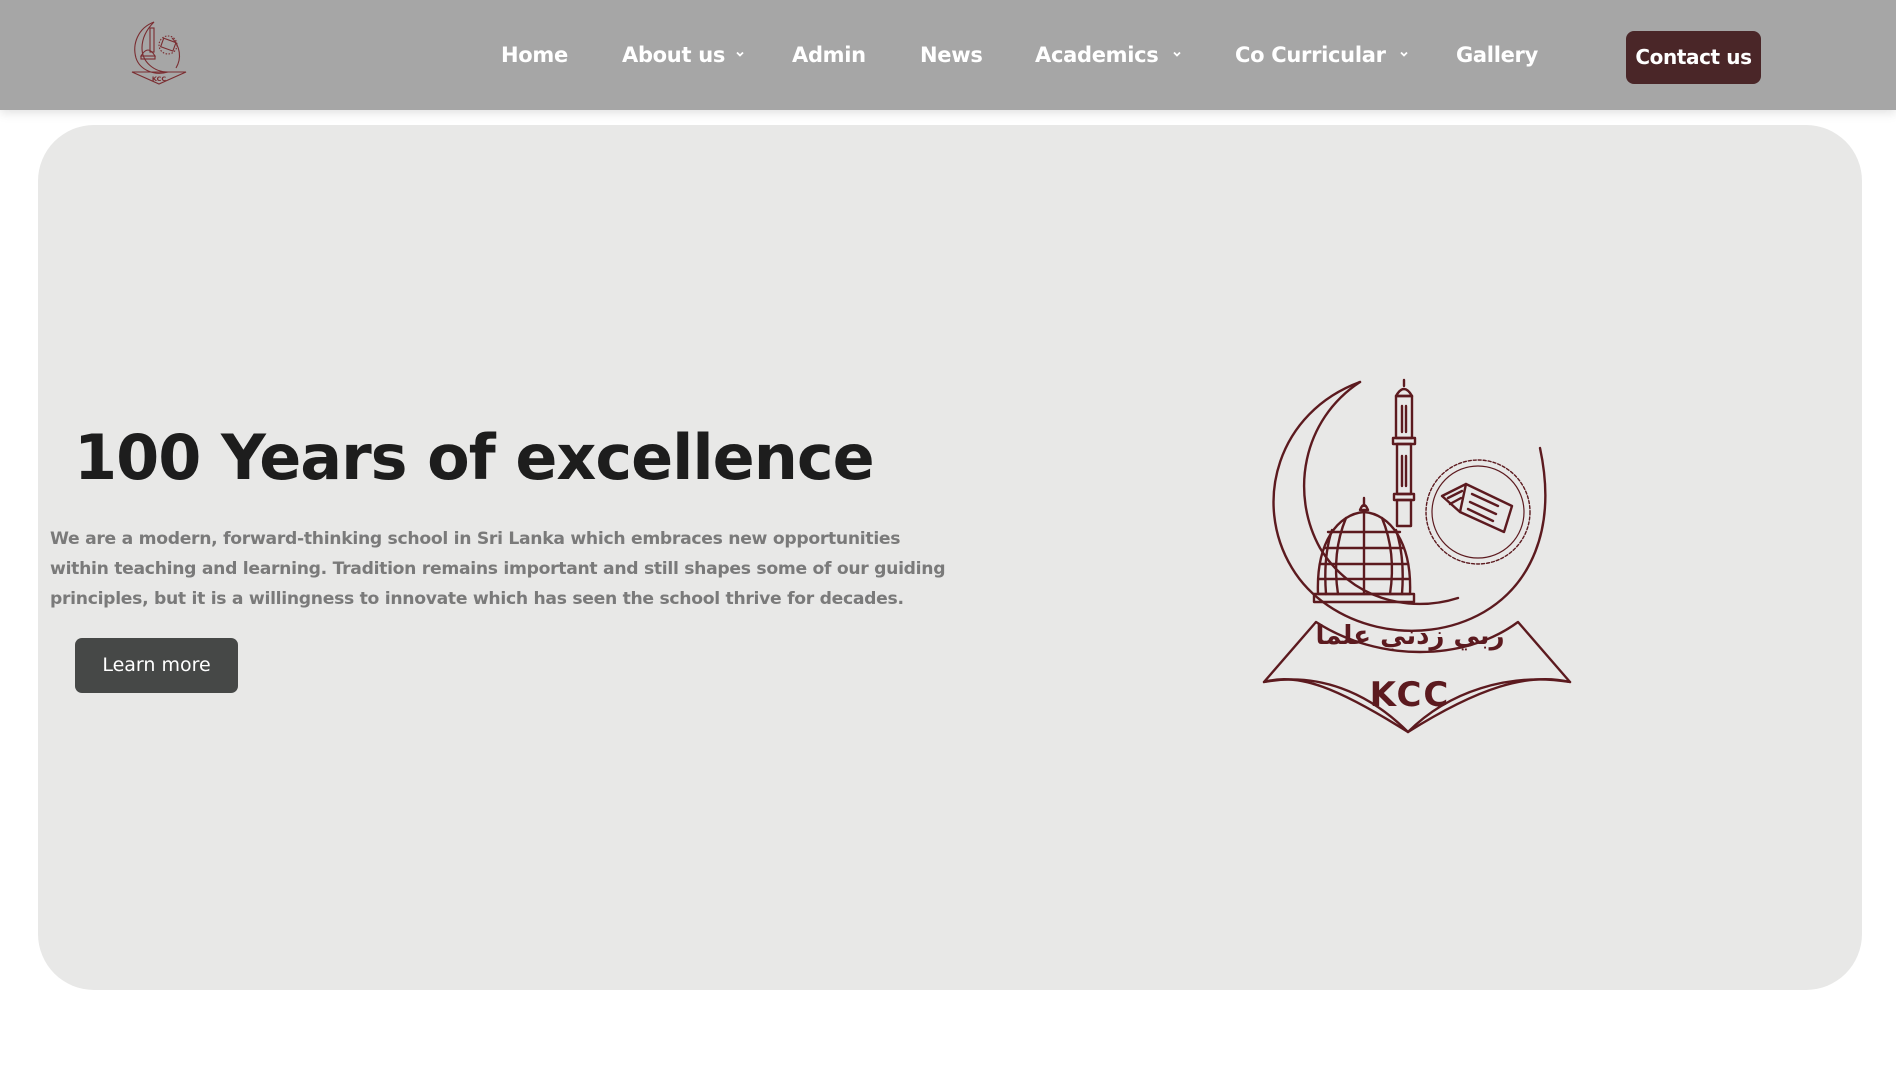 This screenshot has width=1896, height=1078. What do you see at coordinates (1310, 55) in the screenshot?
I see `nav-co-curricular-label: Co Curricular` at bounding box center [1310, 55].